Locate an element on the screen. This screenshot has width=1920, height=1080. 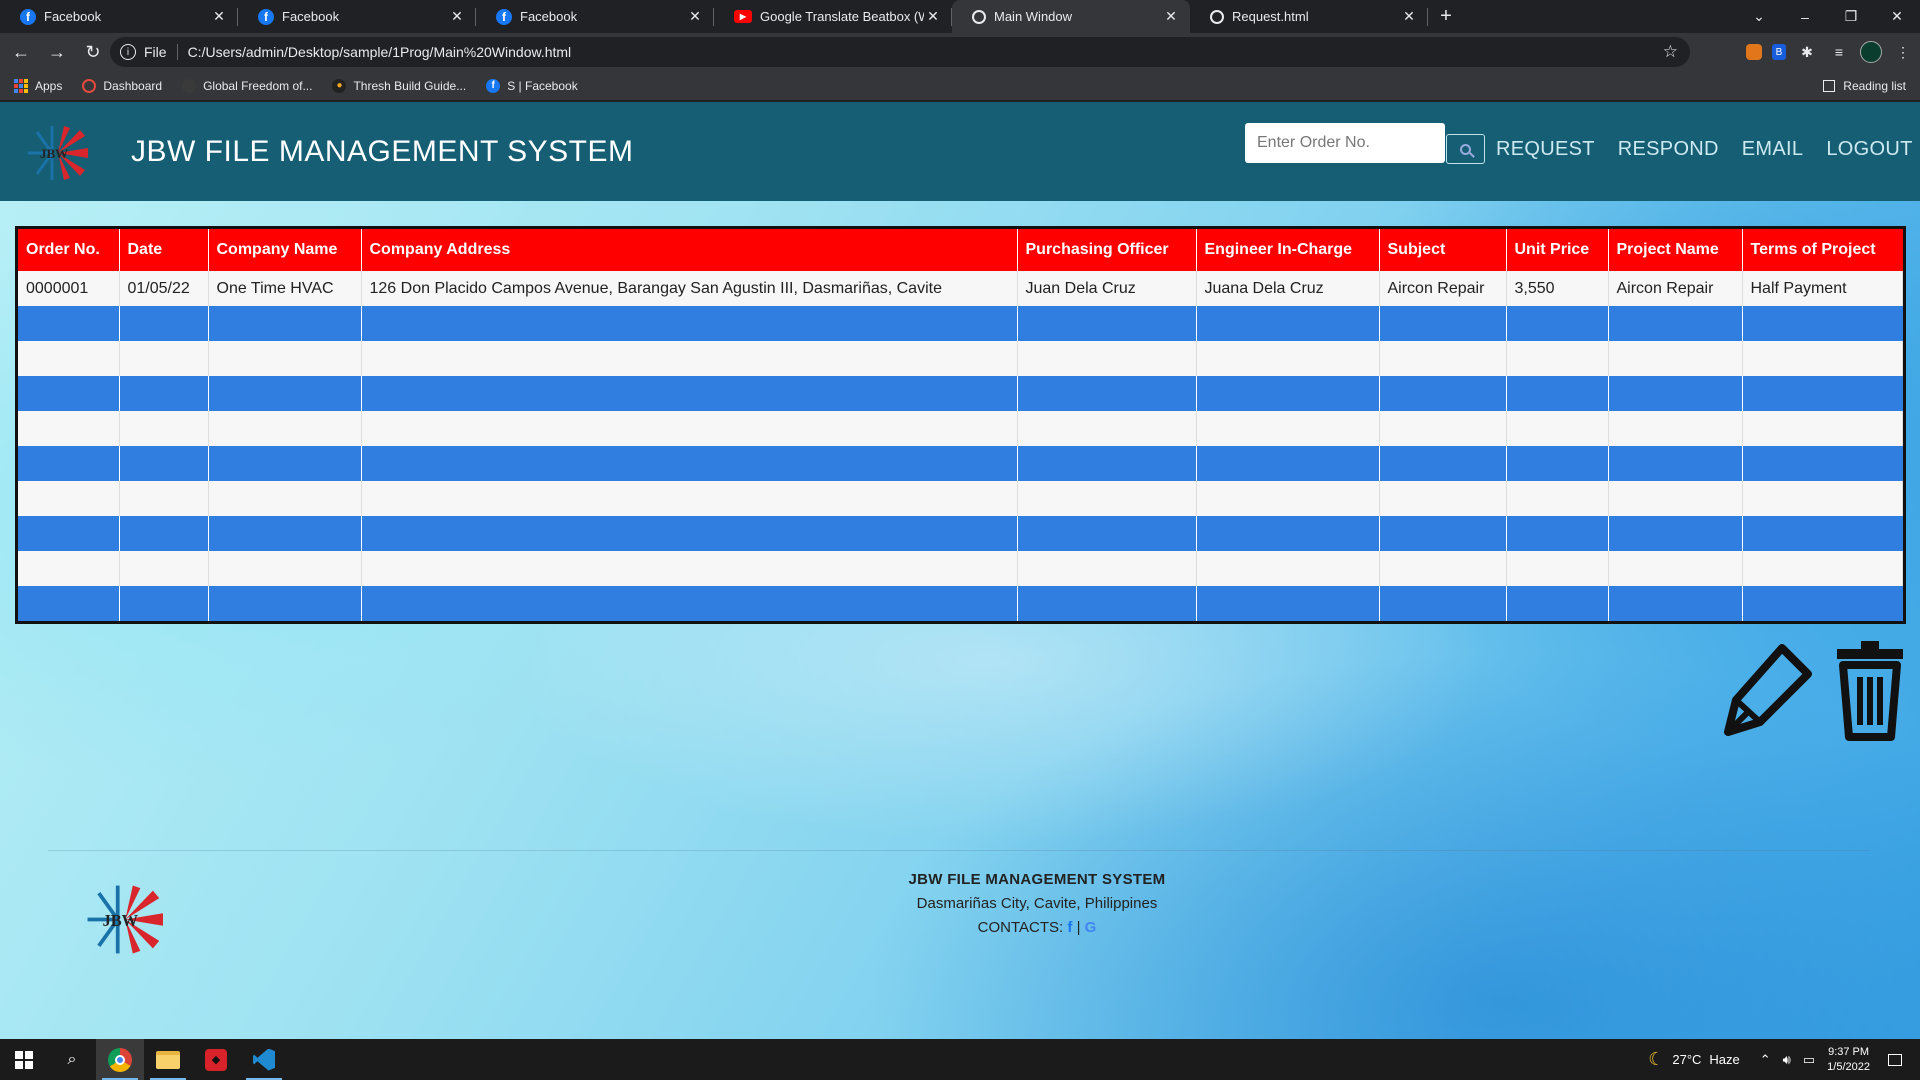
profile-avatar is located at coordinates (1871, 52).